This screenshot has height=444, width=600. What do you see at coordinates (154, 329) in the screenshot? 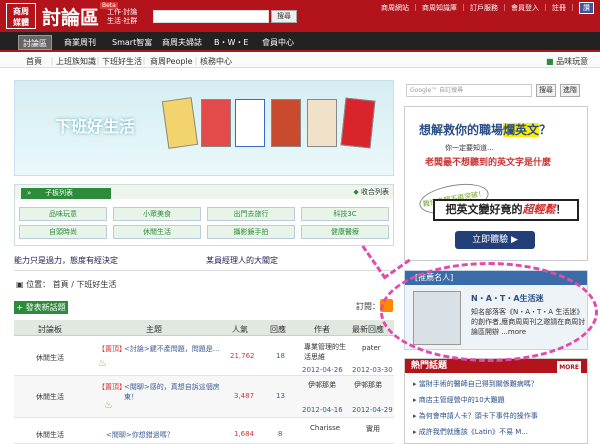
I see `col-topic: 主題` at bounding box center [154, 329].